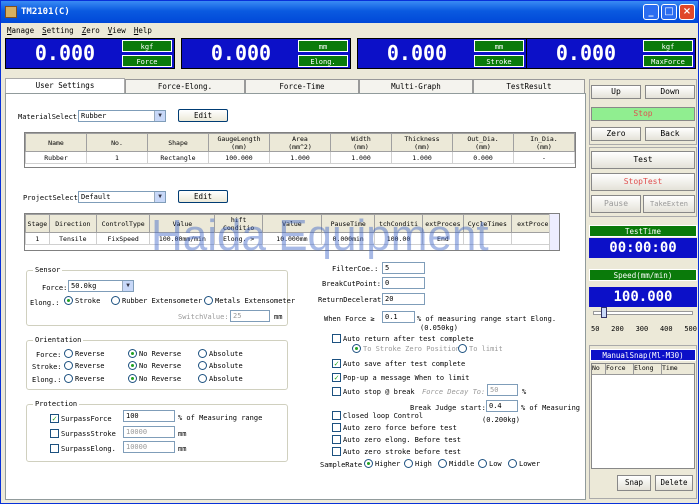 The width and height of the screenshot is (699, 504). What do you see at coordinates (239, 142) in the screenshot?
I see `material-header-3: GaugeLength (mm)` at bounding box center [239, 142].